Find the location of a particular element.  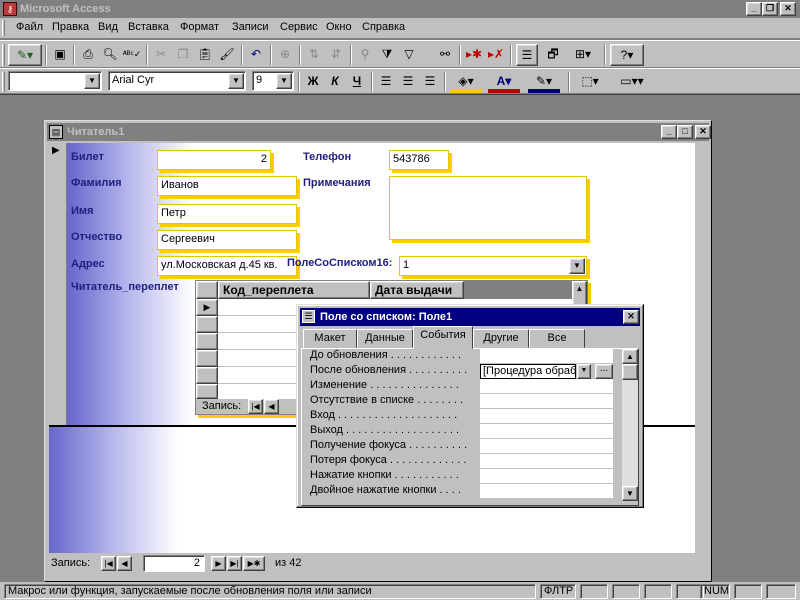

print-preview-icon: 🔍︎ is located at coordinates (110, 55).